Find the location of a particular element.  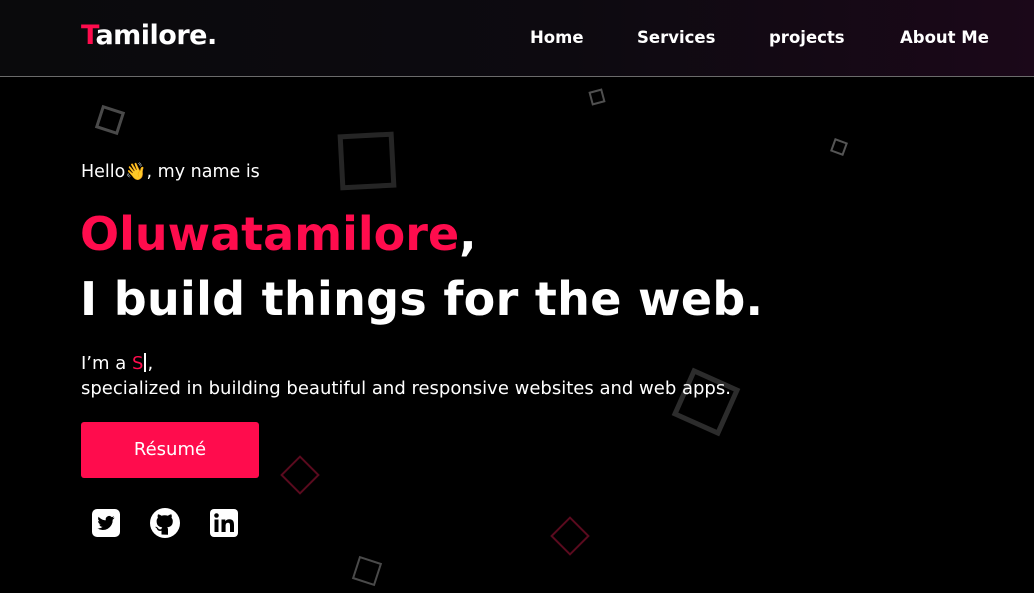

greeting-text: Hello👋, my name is is located at coordinates (170, 172).